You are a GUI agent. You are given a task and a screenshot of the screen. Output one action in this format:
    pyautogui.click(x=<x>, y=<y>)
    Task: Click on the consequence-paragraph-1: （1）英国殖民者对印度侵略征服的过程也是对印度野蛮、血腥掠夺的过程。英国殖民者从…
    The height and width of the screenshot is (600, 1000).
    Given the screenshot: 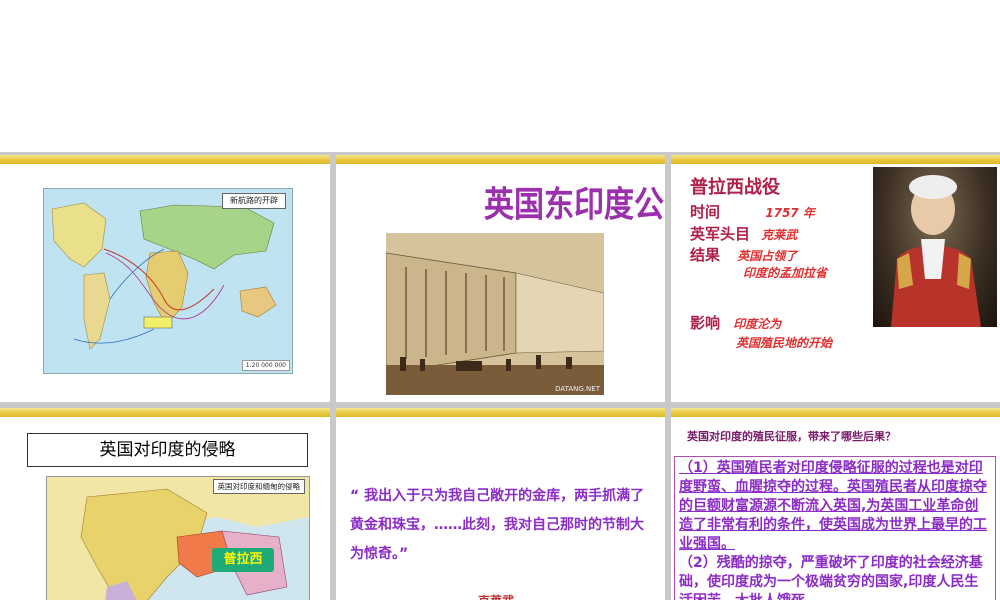 What is the action you would take?
    pyautogui.click(x=833, y=506)
    